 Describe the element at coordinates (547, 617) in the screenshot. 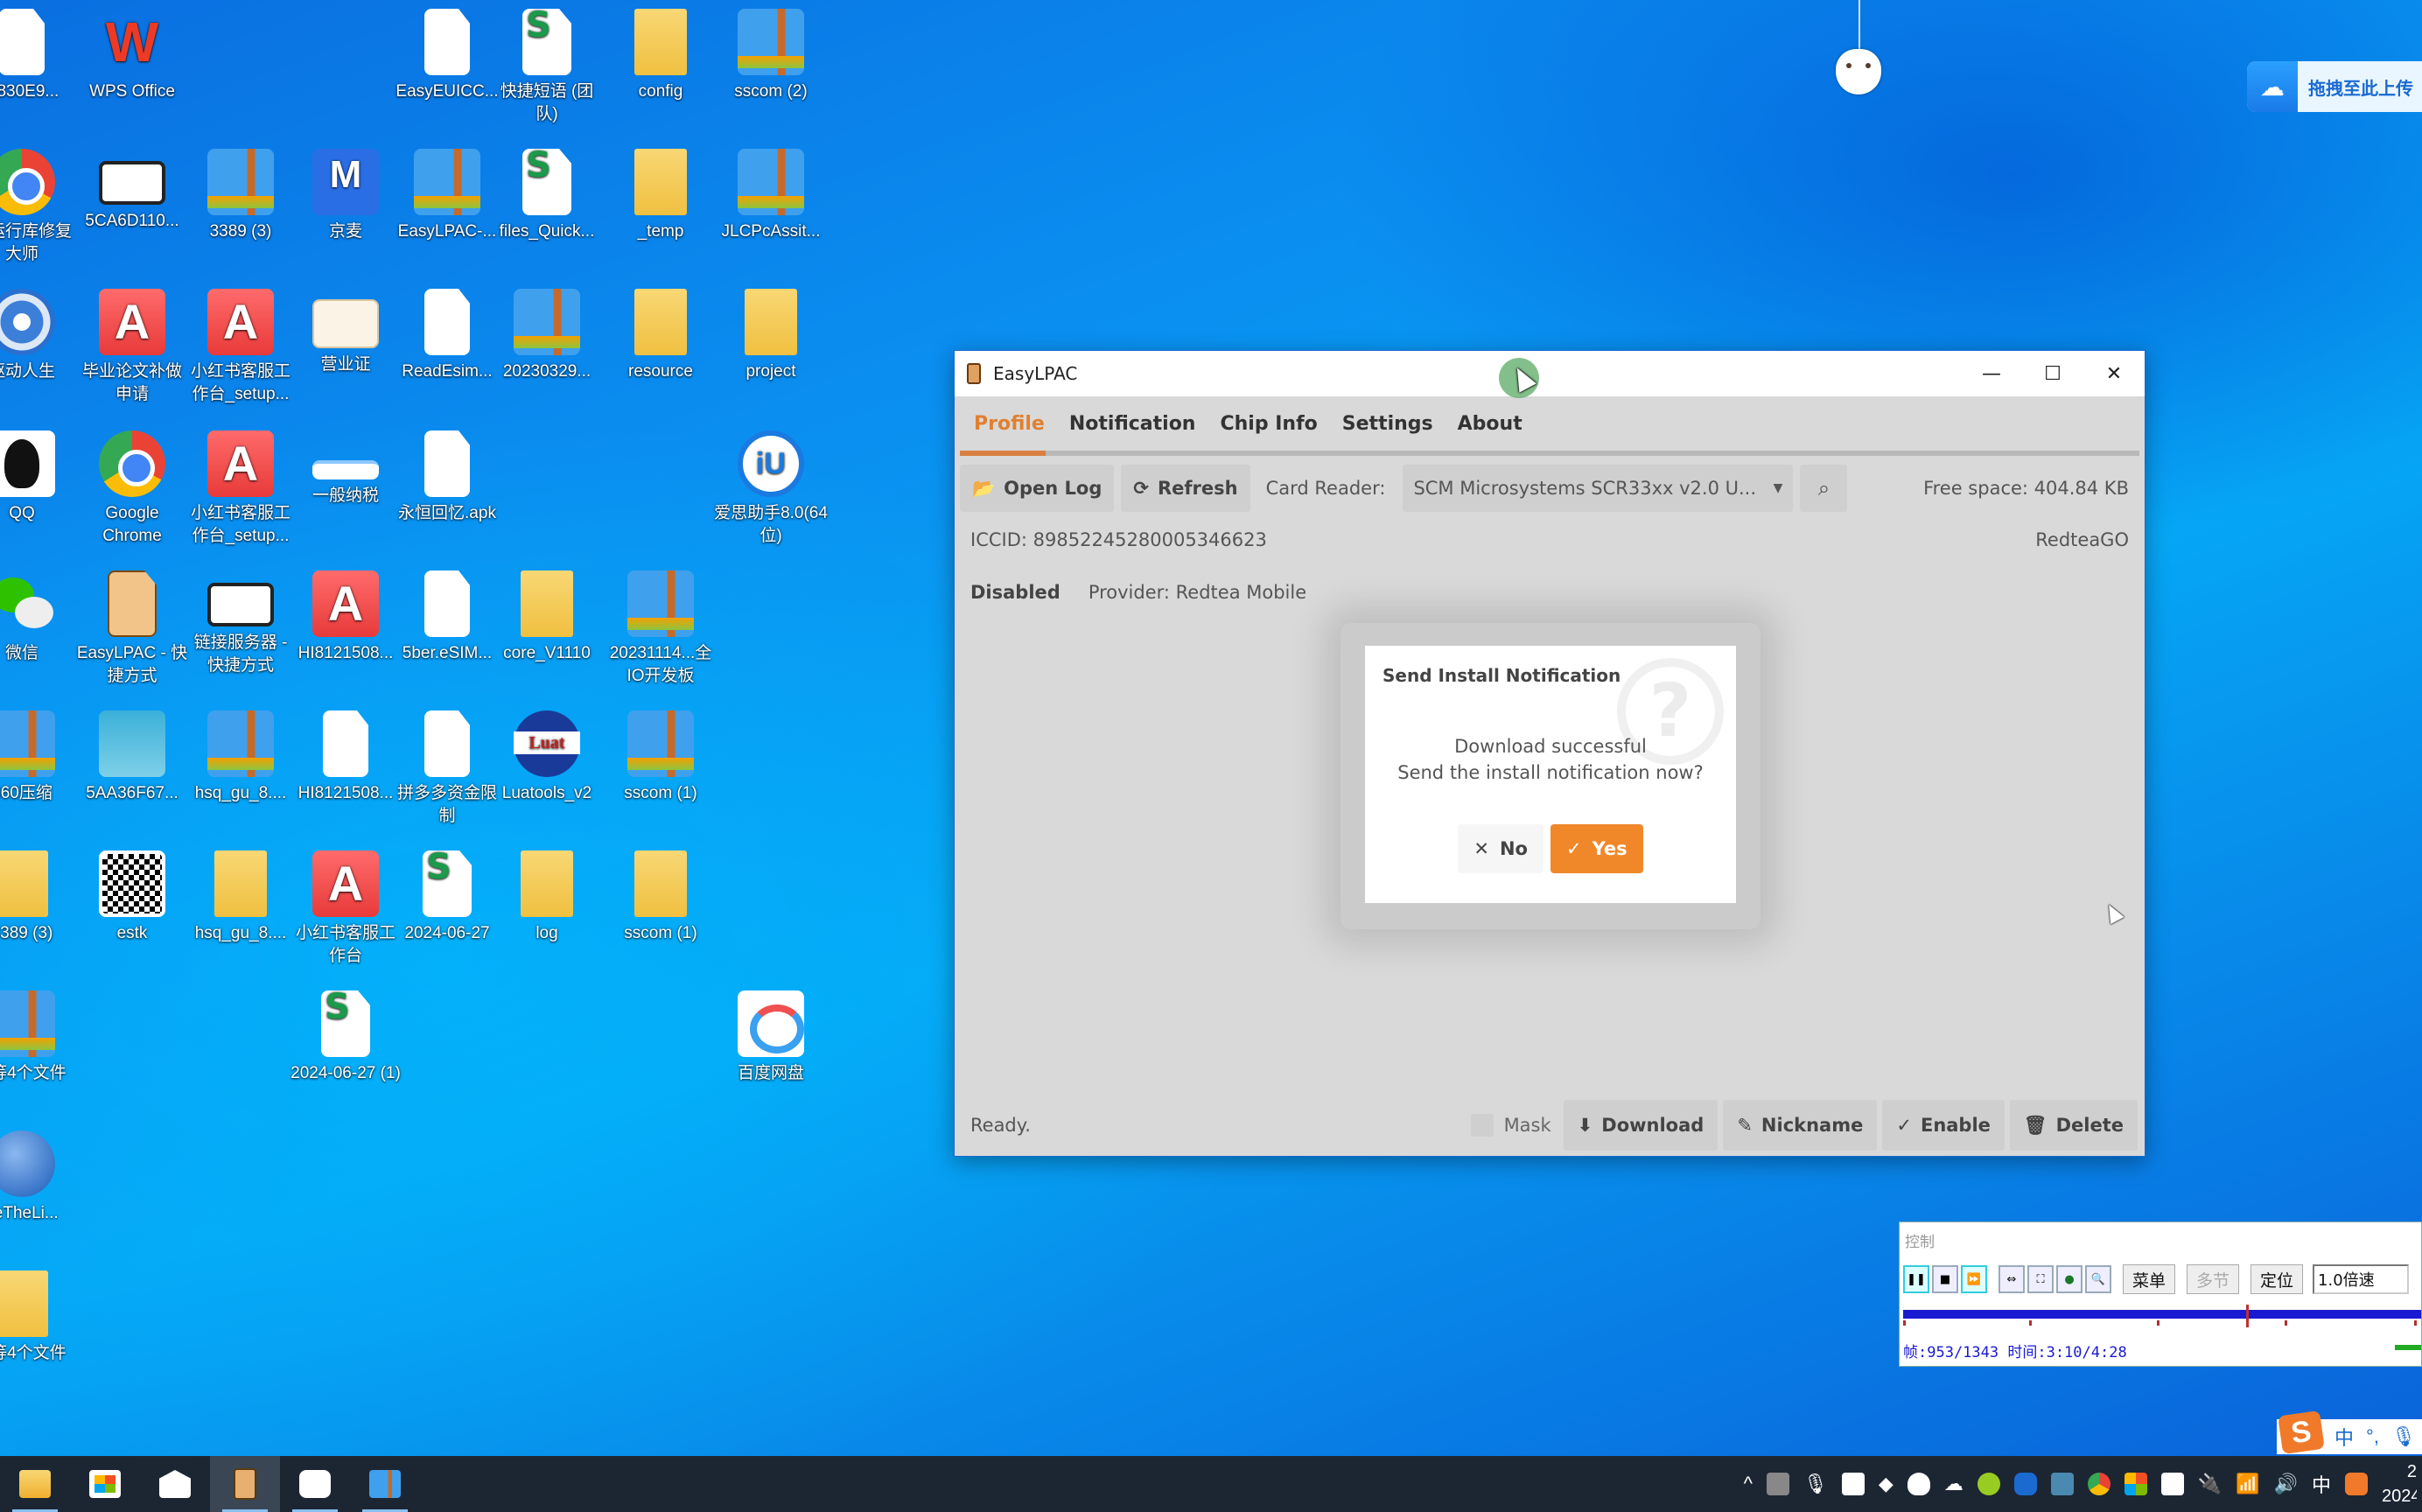

I see `desktop-icon: core_V1110` at that location.